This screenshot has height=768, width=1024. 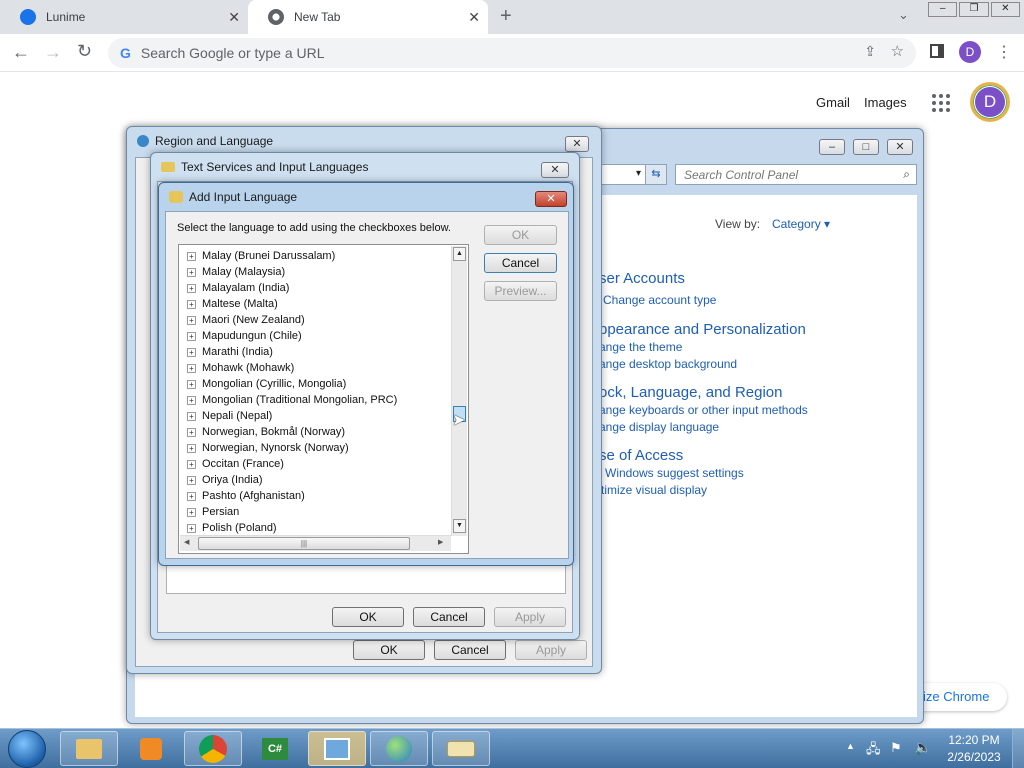 I want to click on menu-icon: ⋮, so click(x=1004, y=52).